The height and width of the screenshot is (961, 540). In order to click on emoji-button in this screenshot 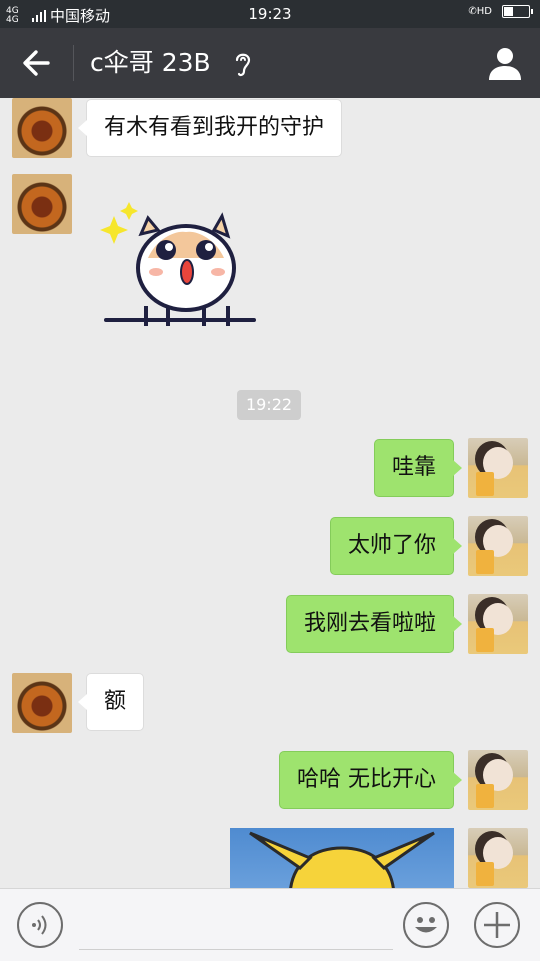, I will do `click(426, 925)`.